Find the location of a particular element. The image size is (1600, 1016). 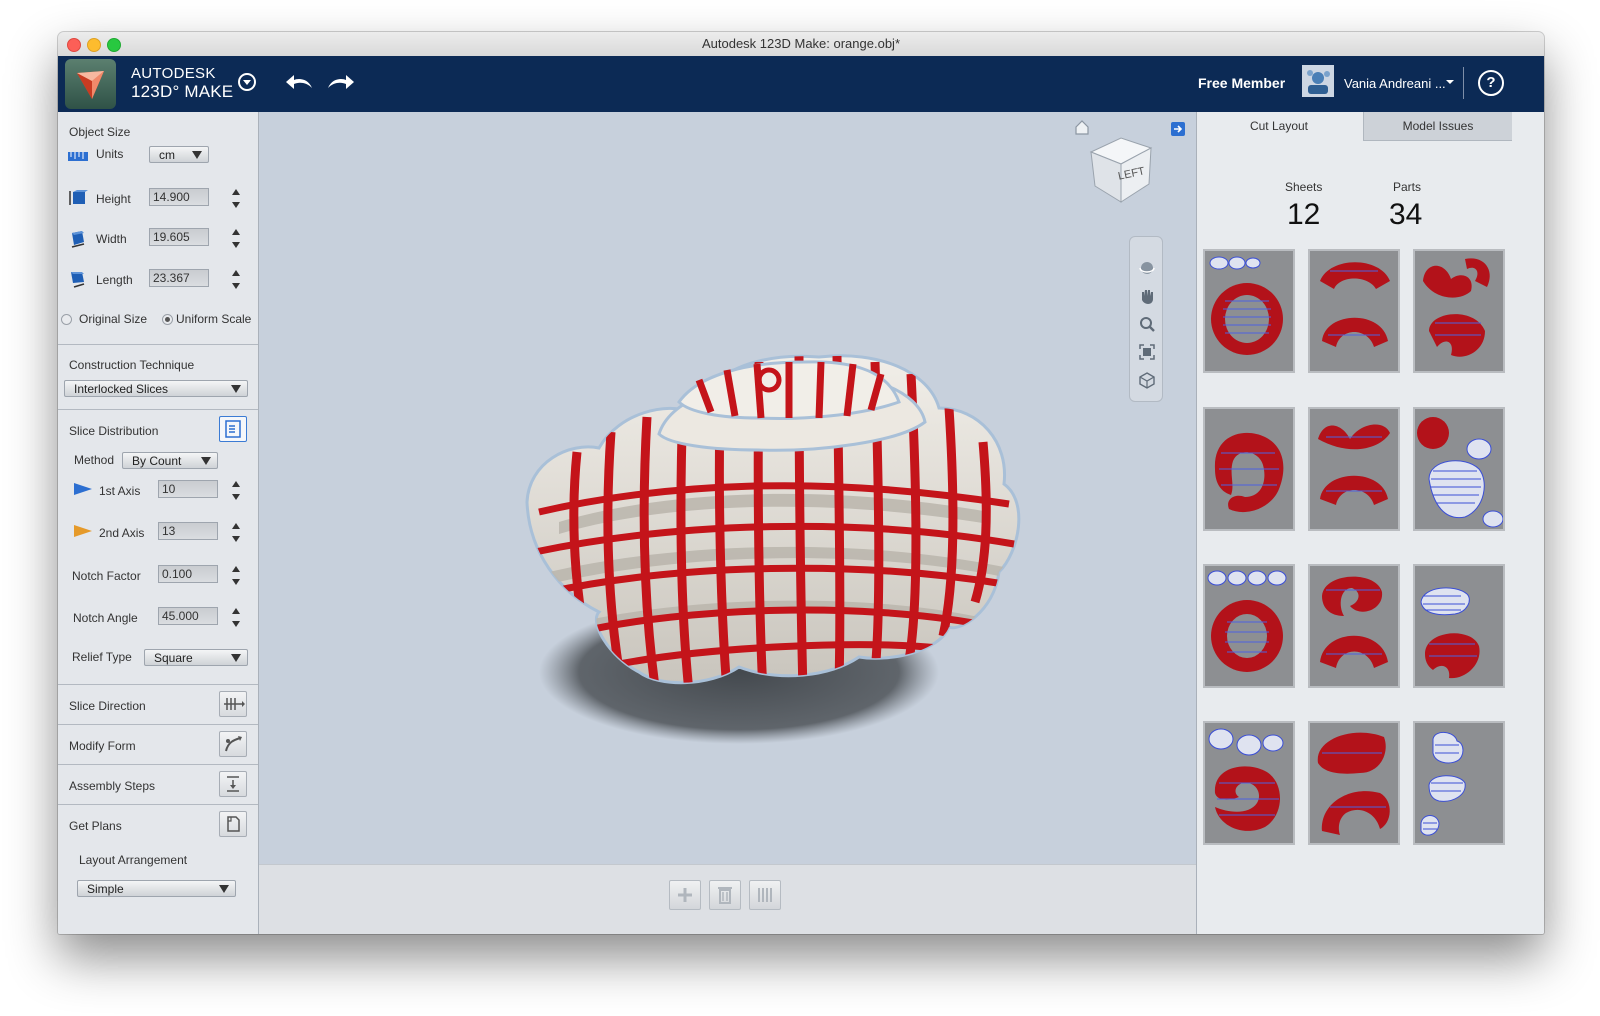

width-decrement-icon is located at coordinates (236, 245).